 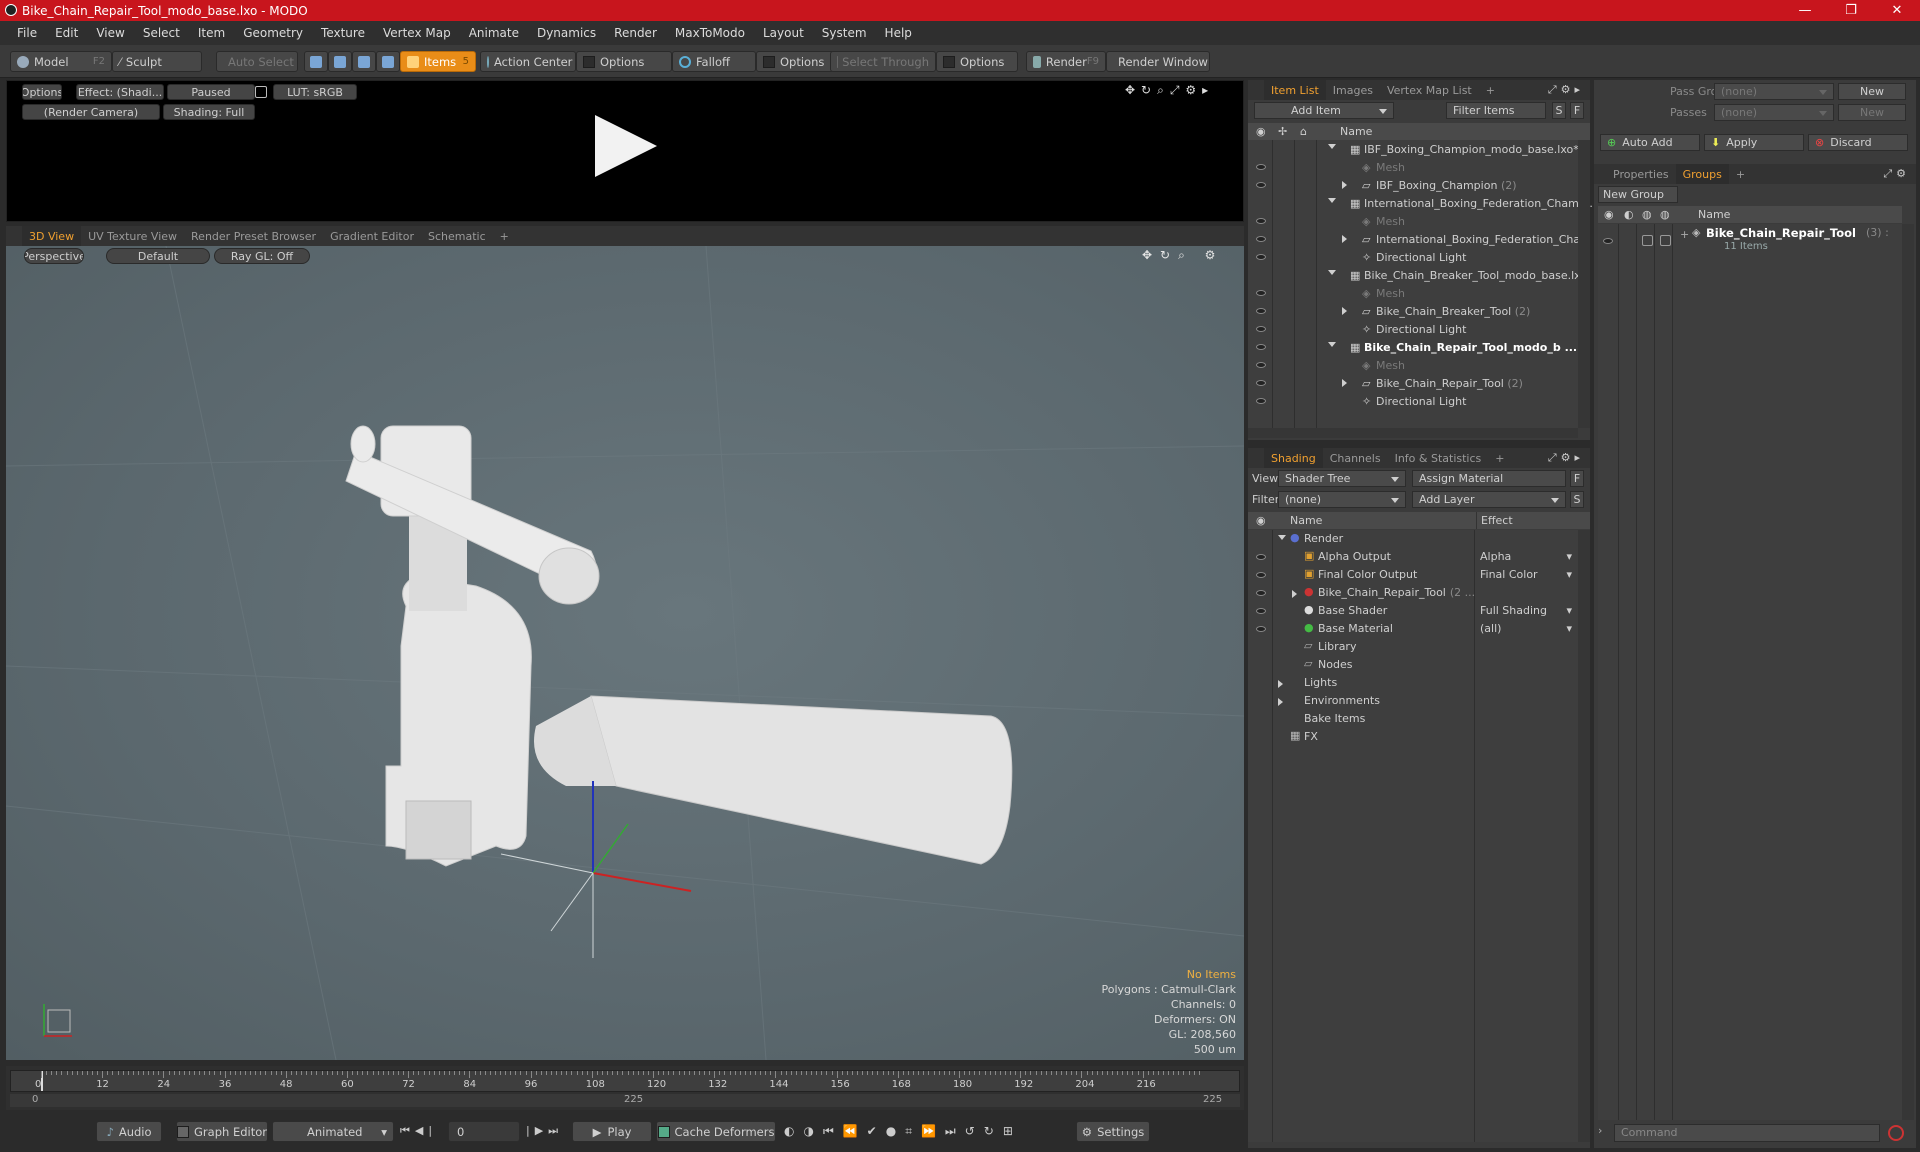 What do you see at coordinates (343, 33) in the screenshot?
I see `menu-texture: Texture` at bounding box center [343, 33].